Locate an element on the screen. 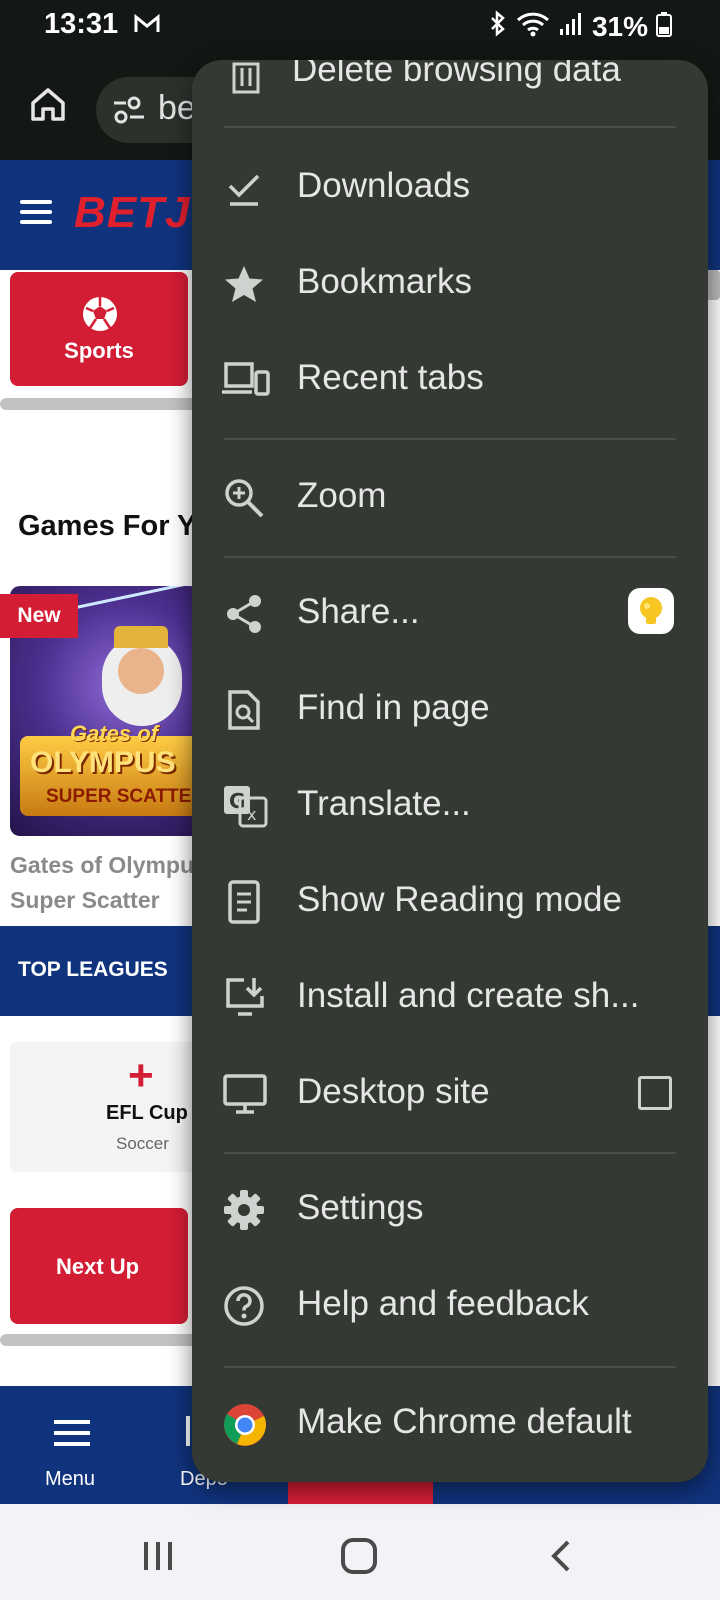 The height and width of the screenshot is (1600, 720). next-up-label: Next Up is located at coordinates (98, 1266).